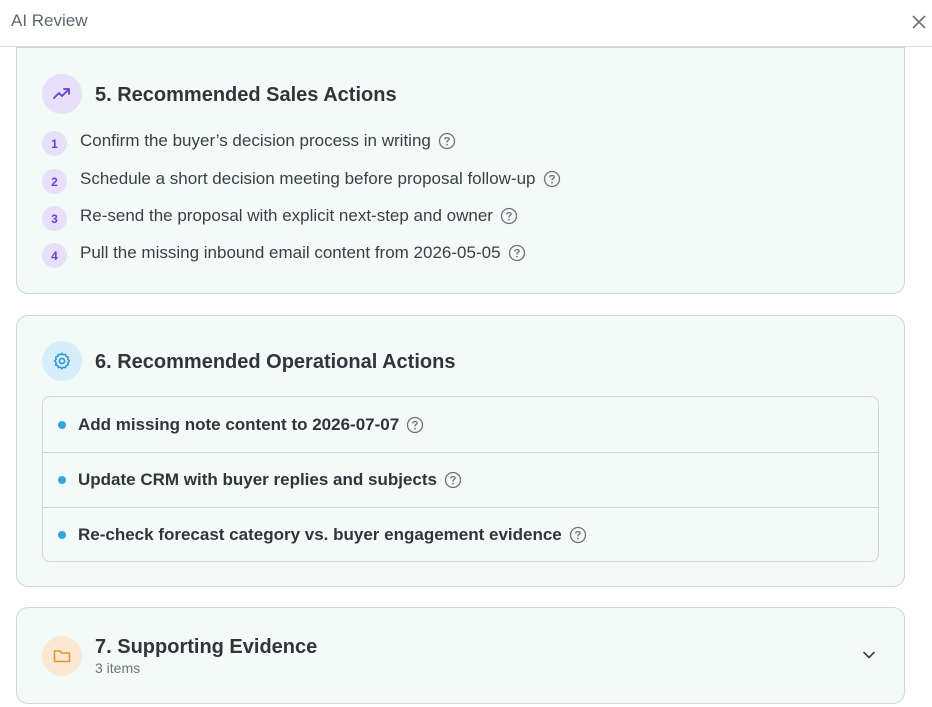 The image size is (932, 707). I want to click on gear-icon, so click(62, 361).